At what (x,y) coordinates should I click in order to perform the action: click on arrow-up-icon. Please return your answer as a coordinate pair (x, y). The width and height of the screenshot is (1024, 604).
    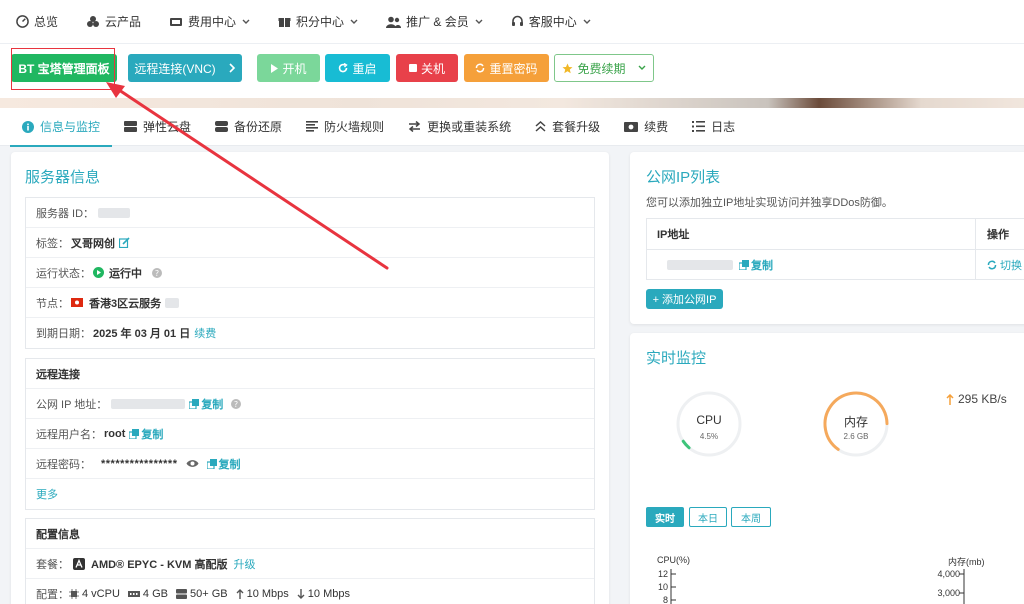
    Looking at the image, I should click on (240, 594).